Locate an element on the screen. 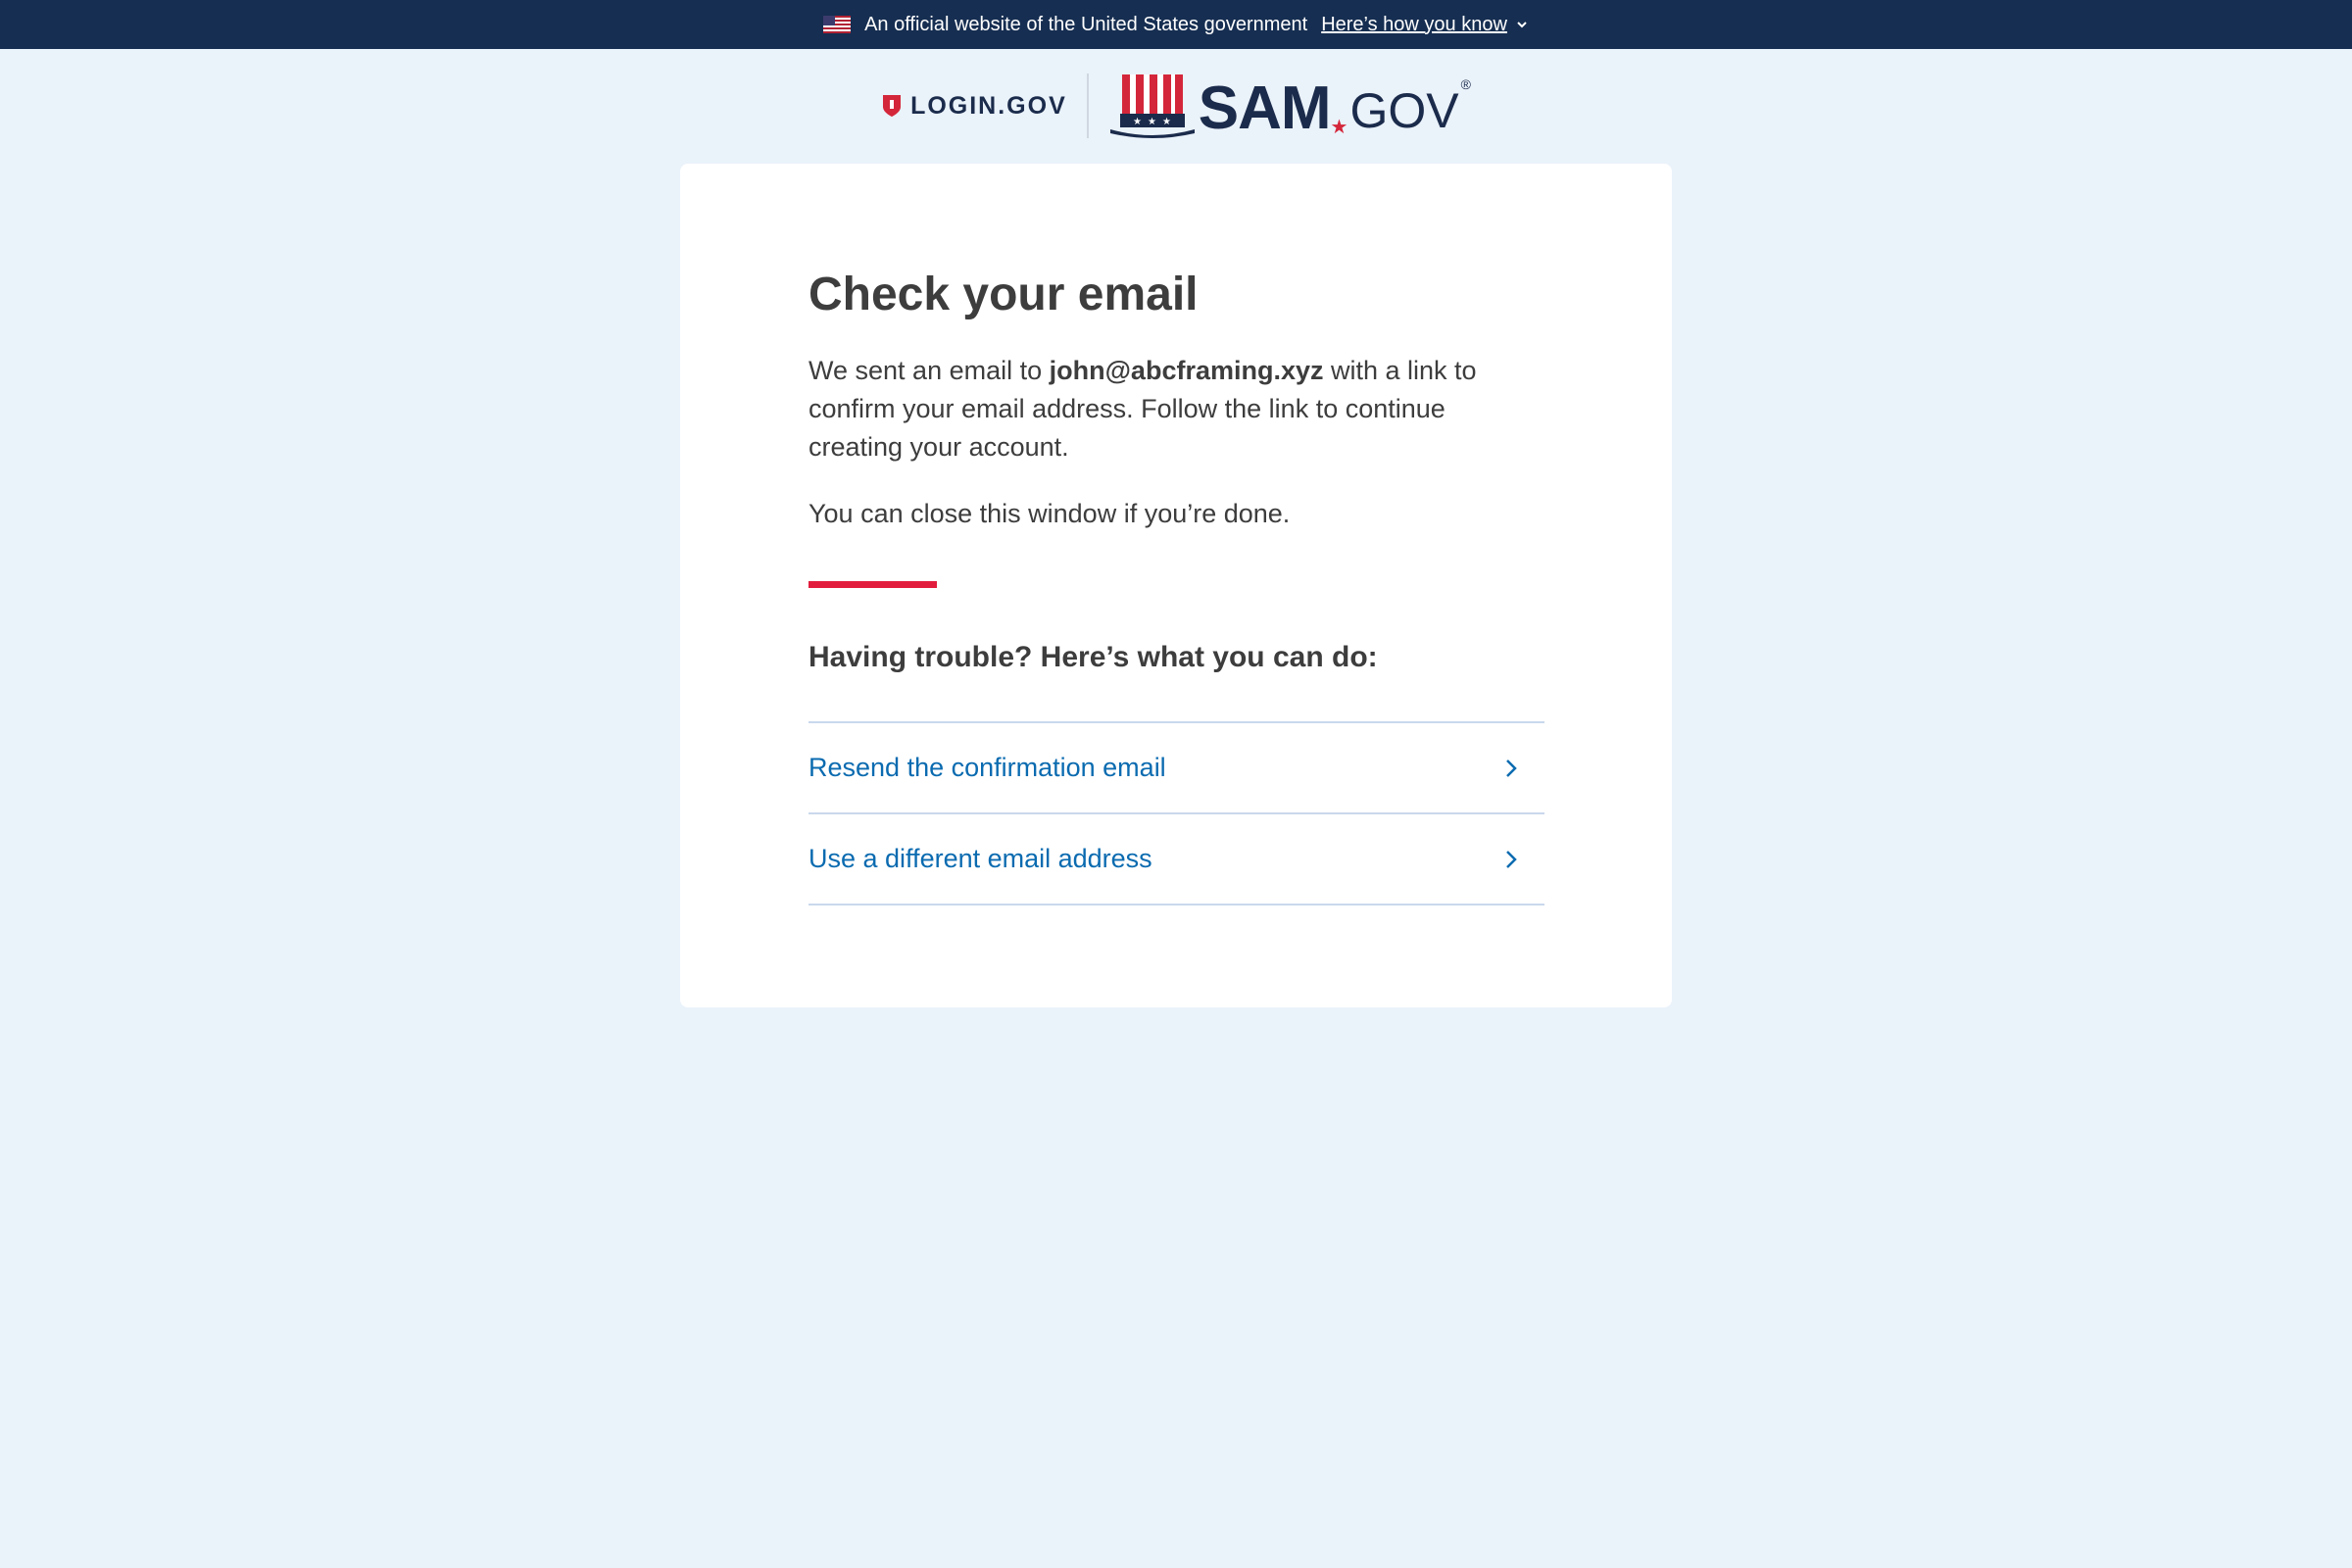  brand-divider is located at coordinates (1087, 106).